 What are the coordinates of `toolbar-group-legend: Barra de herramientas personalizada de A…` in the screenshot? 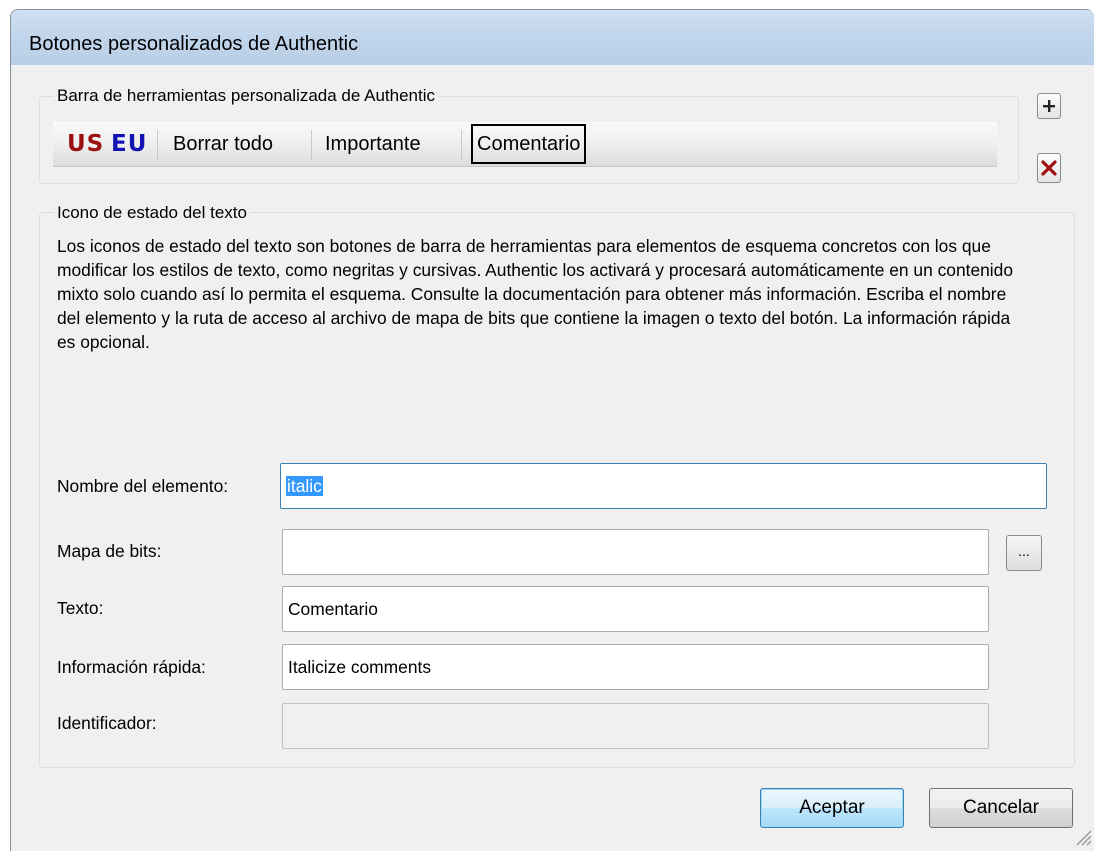 It's located at (246, 96).